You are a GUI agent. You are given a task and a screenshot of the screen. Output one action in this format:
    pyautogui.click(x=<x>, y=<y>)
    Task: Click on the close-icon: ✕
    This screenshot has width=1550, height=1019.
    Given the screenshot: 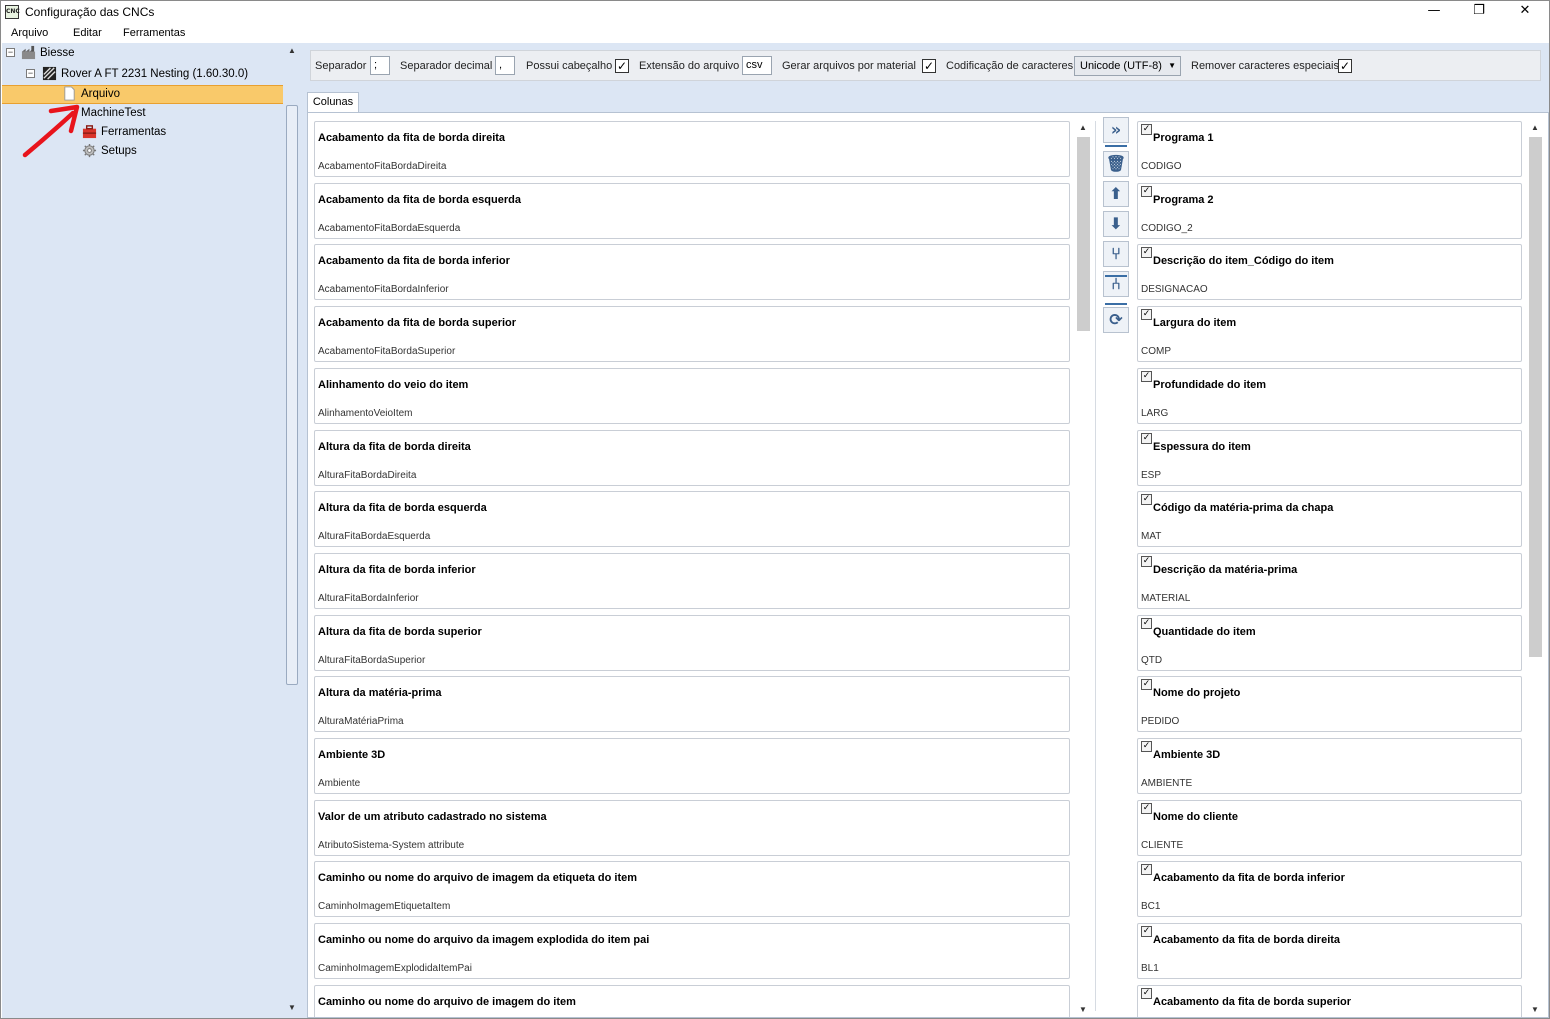 What is the action you would take?
    pyautogui.click(x=1525, y=12)
    